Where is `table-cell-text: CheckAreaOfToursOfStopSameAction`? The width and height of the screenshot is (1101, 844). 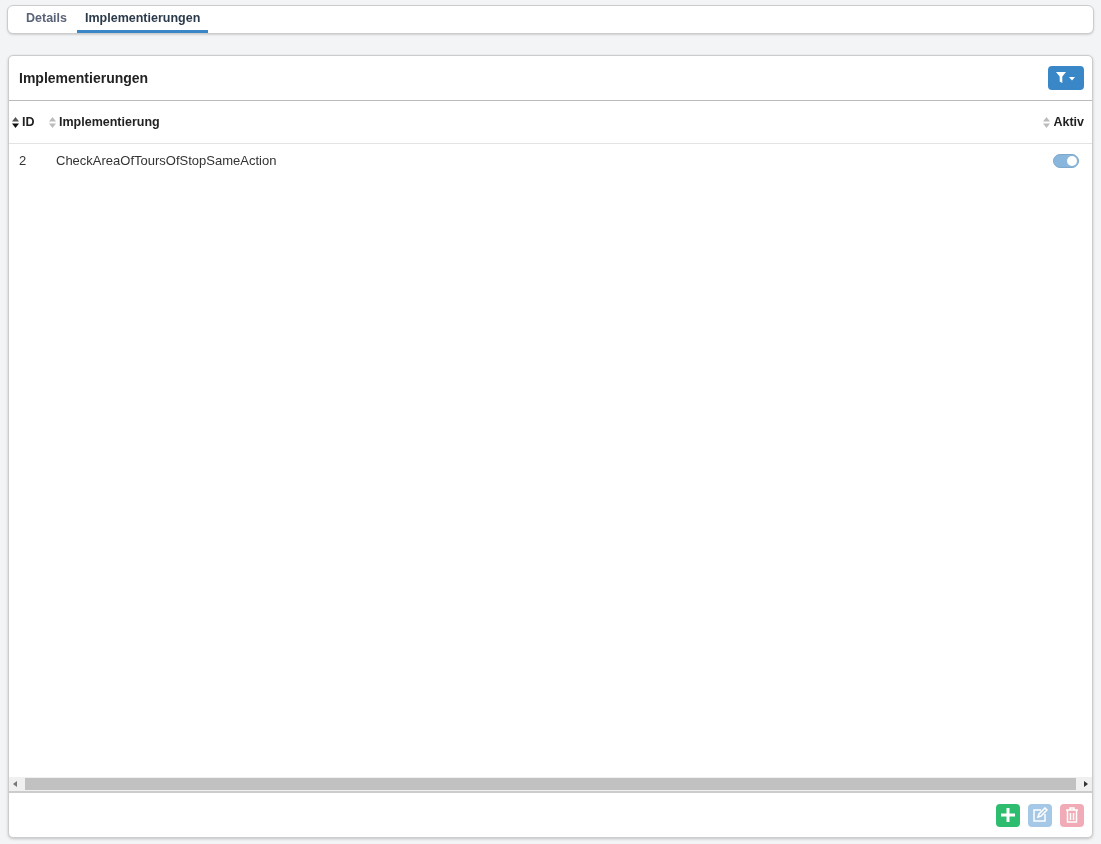
table-cell-text: CheckAreaOfToursOfStopSameAction is located at coordinates (167, 160).